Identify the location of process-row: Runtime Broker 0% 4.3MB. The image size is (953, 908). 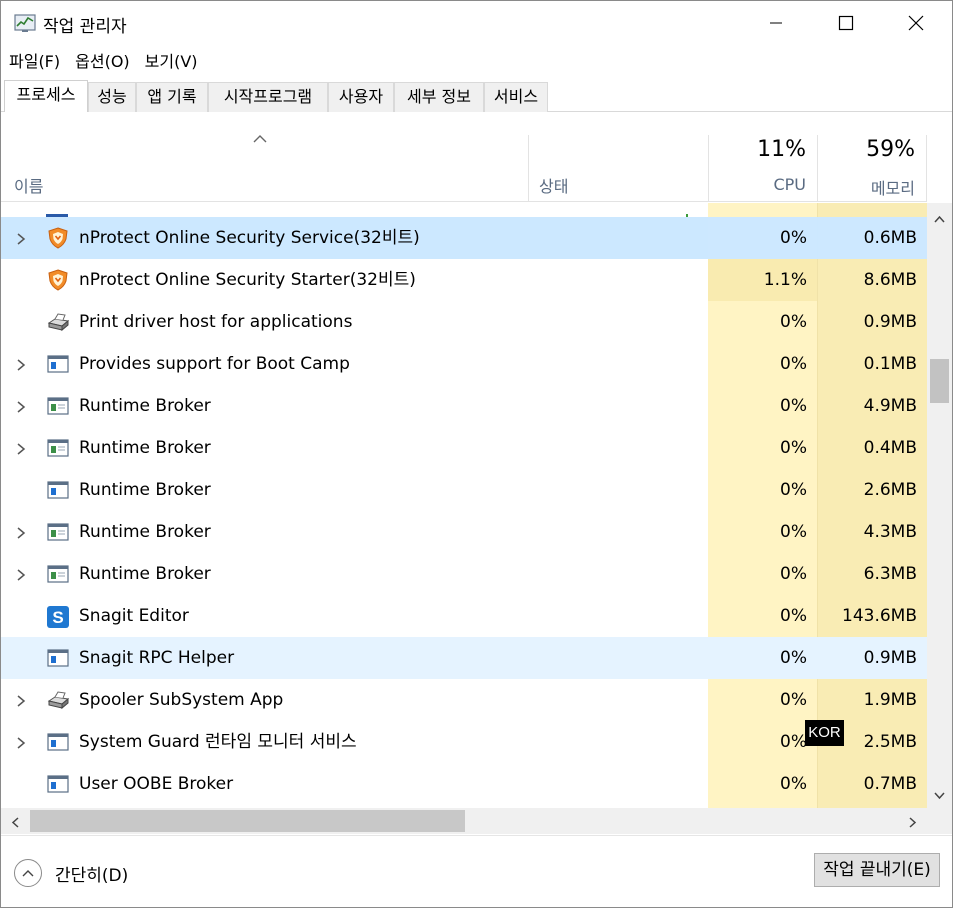
(464, 532).